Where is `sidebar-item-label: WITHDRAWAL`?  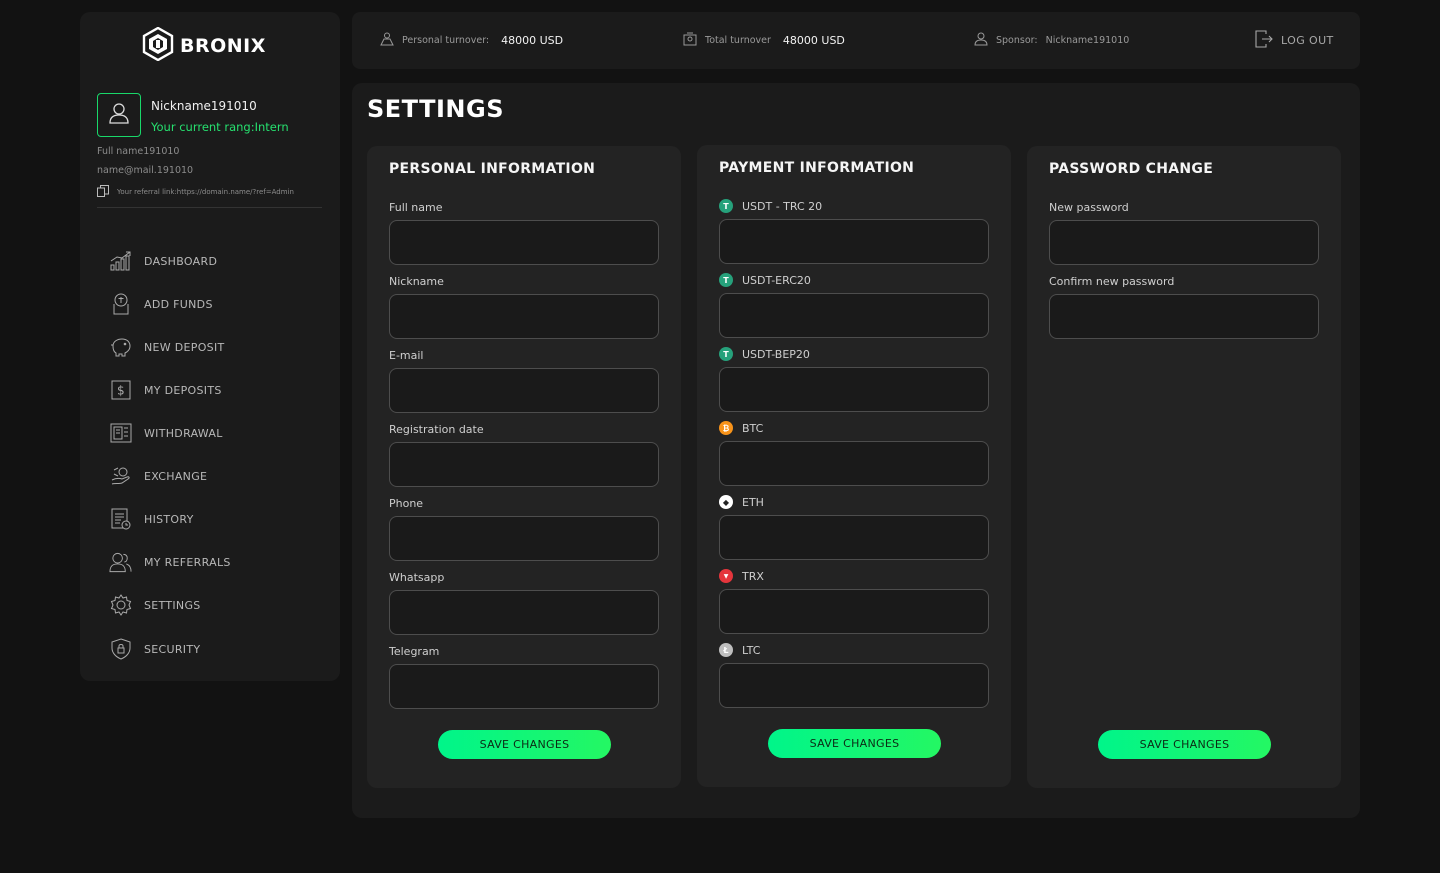 sidebar-item-label: WITHDRAWAL is located at coordinates (183, 433).